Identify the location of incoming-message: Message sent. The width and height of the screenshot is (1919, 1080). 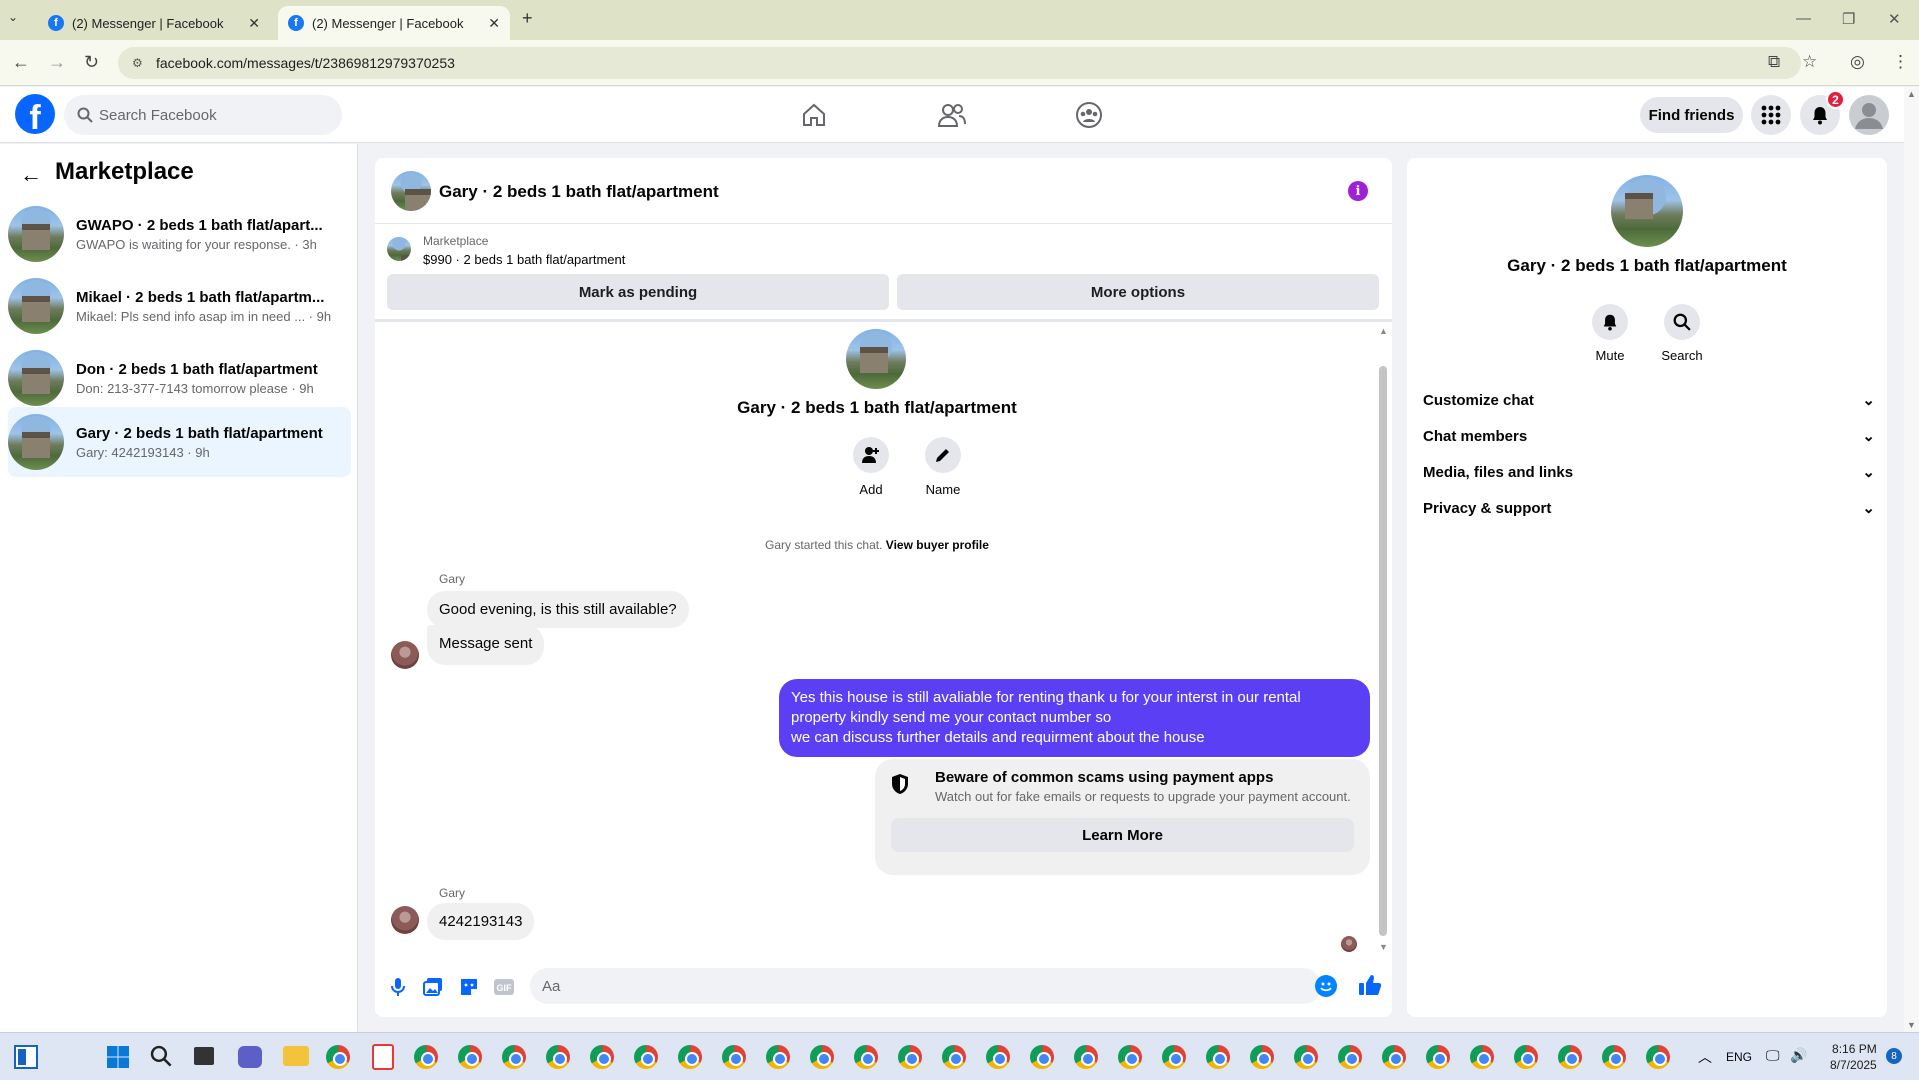
(486, 645).